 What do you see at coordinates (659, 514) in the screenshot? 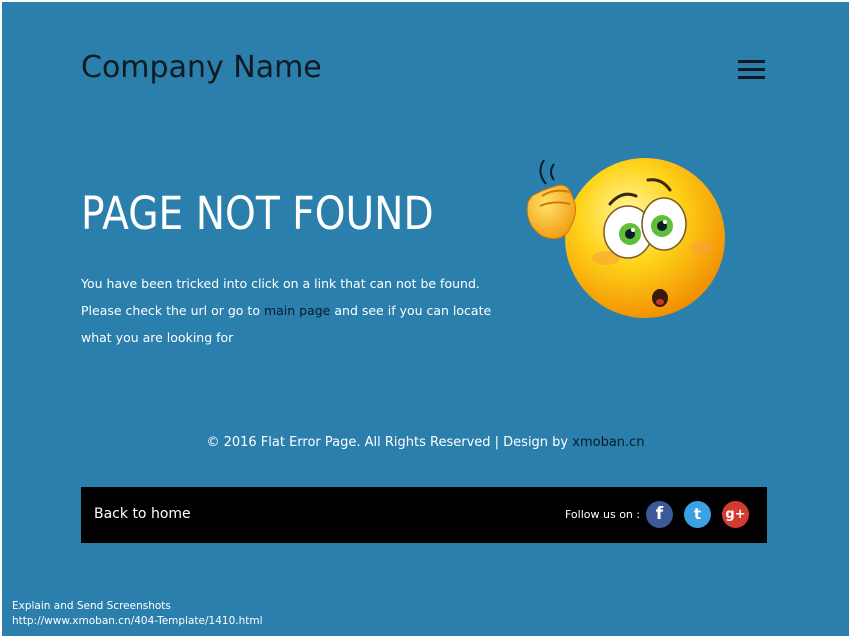
I see `facebook-icon: f` at bounding box center [659, 514].